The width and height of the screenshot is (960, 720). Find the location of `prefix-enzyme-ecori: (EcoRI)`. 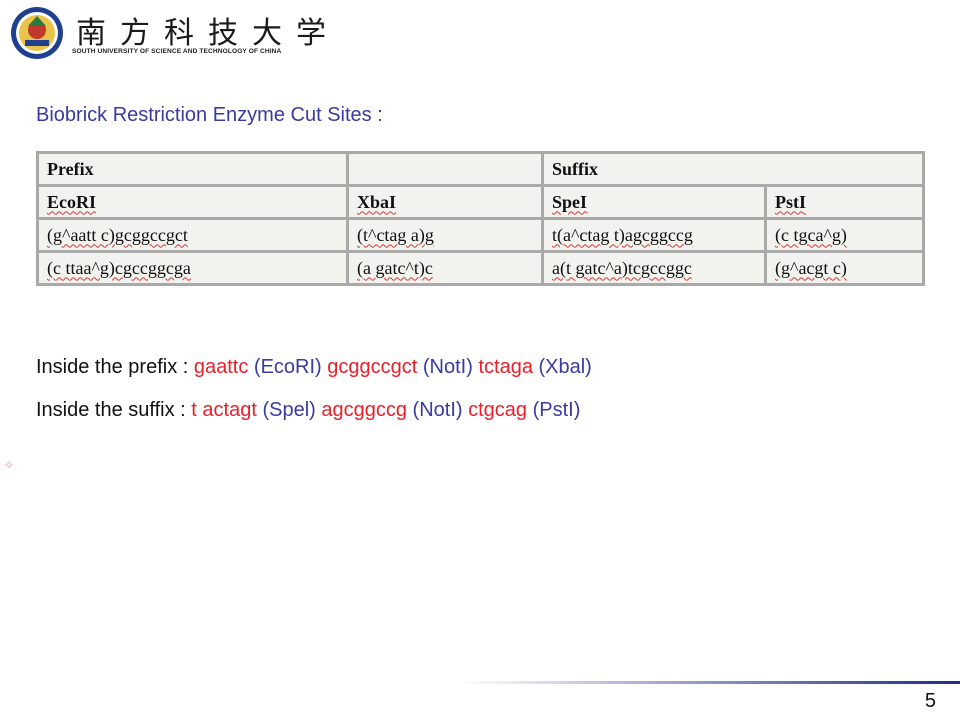

prefix-enzyme-ecori: (EcoRI) is located at coordinates (288, 367).